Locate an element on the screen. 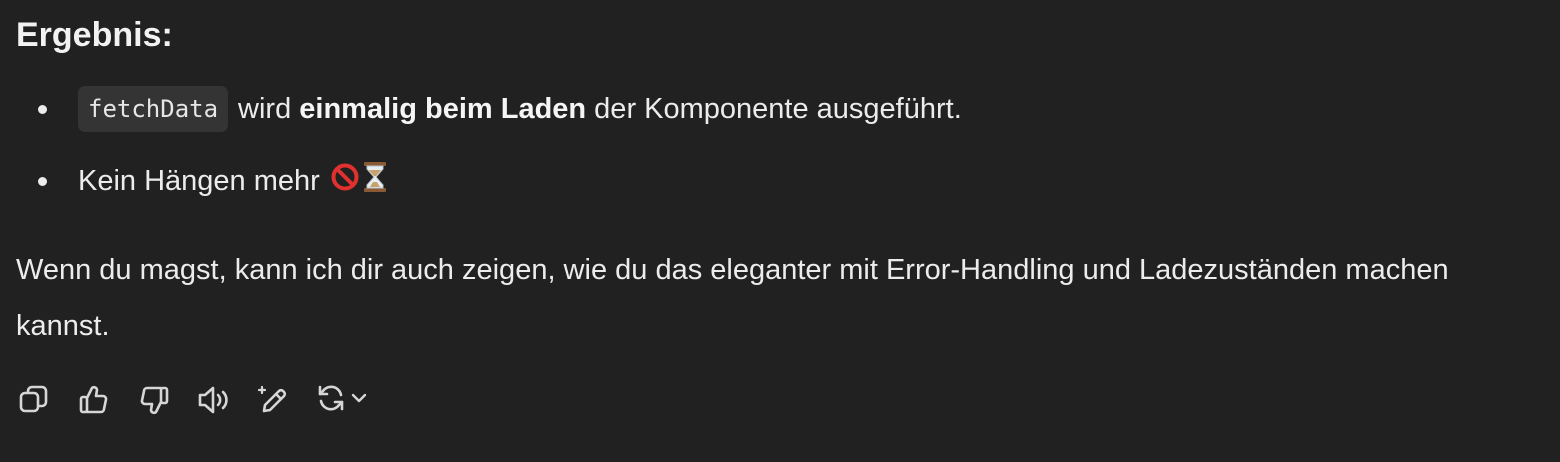  copy-button is located at coordinates (34, 400).